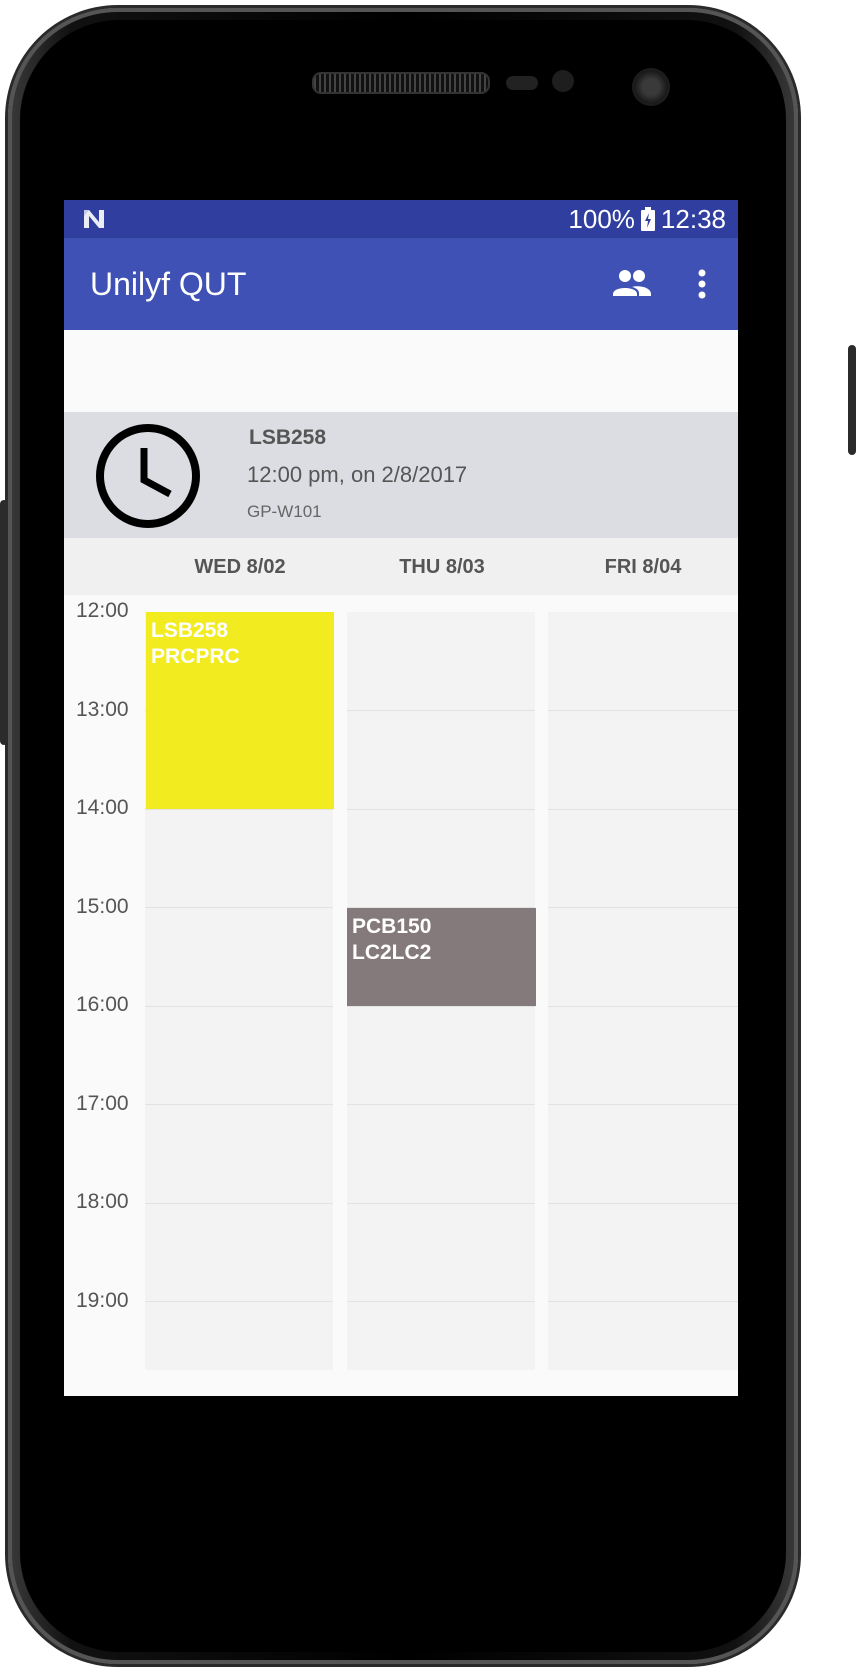  I want to click on app-title: Unilyf QUT, so click(168, 284).